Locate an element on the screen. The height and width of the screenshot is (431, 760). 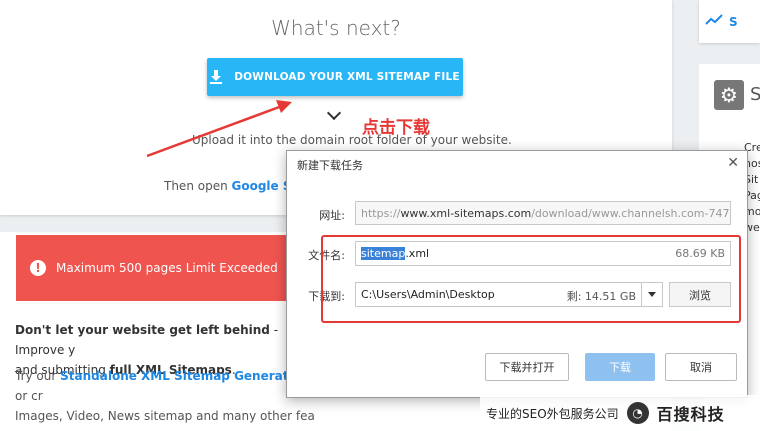
download-button: 下载 is located at coordinates (620, 367).